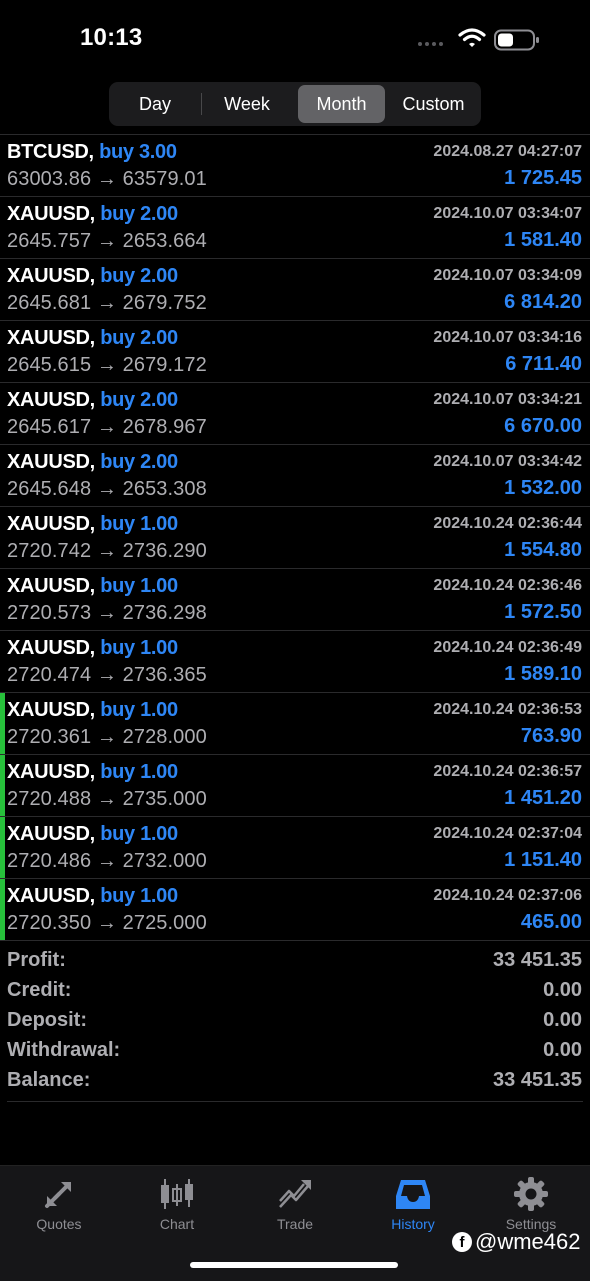 The height and width of the screenshot is (1281, 590). What do you see at coordinates (472, 37) in the screenshot?
I see `wifi-icon` at bounding box center [472, 37].